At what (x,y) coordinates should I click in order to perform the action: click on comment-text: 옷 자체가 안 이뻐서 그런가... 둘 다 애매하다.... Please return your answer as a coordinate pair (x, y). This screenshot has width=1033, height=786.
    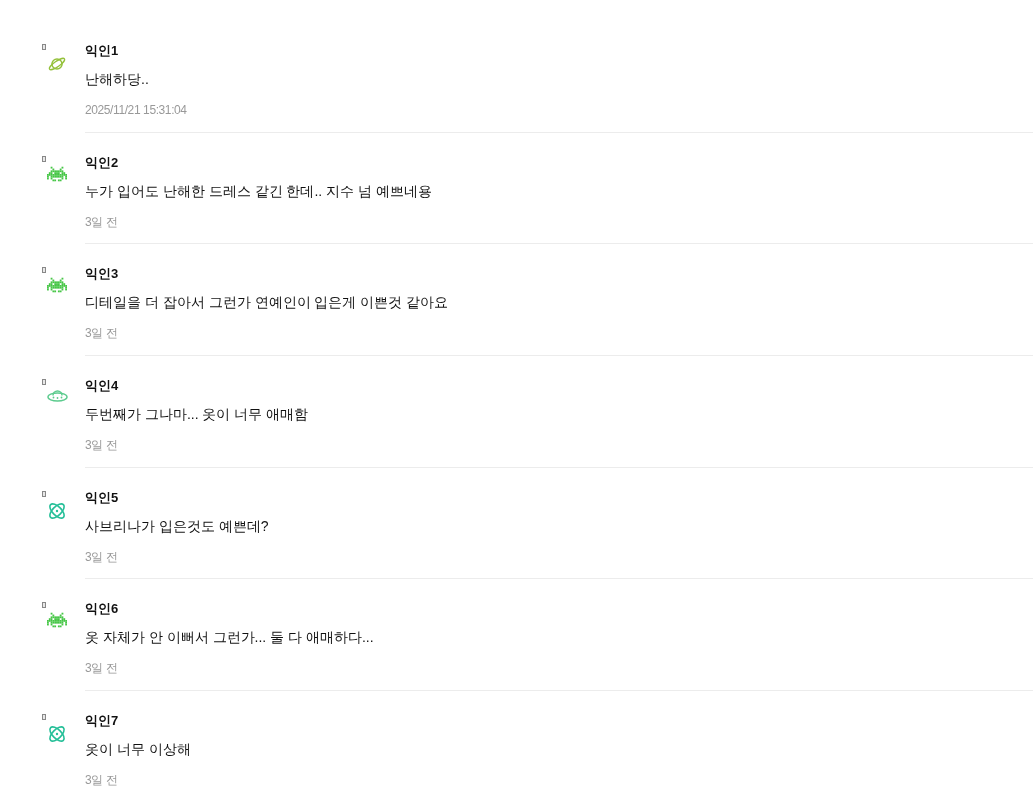
    Looking at the image, I should click on (229, 638).